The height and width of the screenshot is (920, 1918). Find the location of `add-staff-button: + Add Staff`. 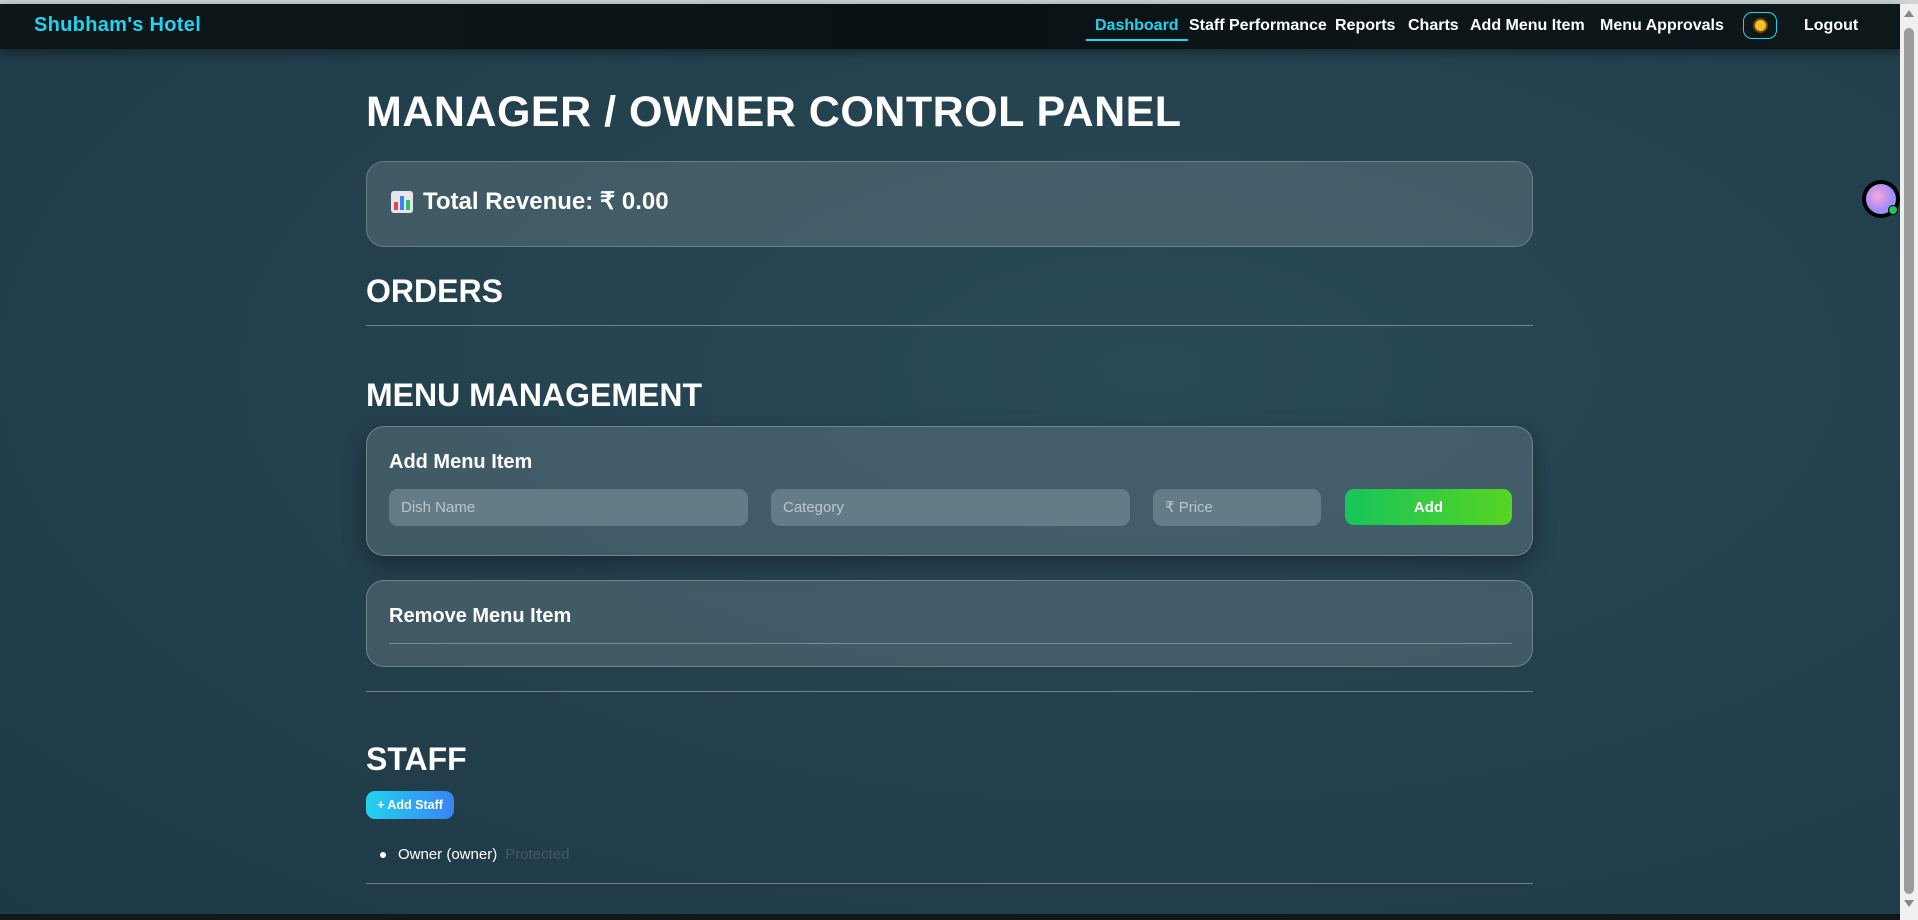

add-staff-button: + Add Staff is located at coordinates (410, 805).